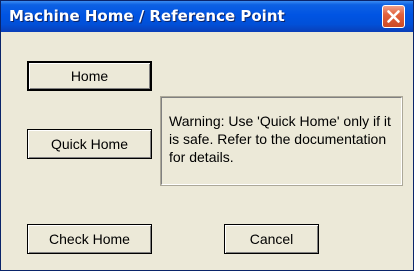 The width and height of the screenshot is (414, 271). Describe the element at coordinates (147, 16) in the screenshot. I see `window-title: Machine Home / Reference Point` at that location.